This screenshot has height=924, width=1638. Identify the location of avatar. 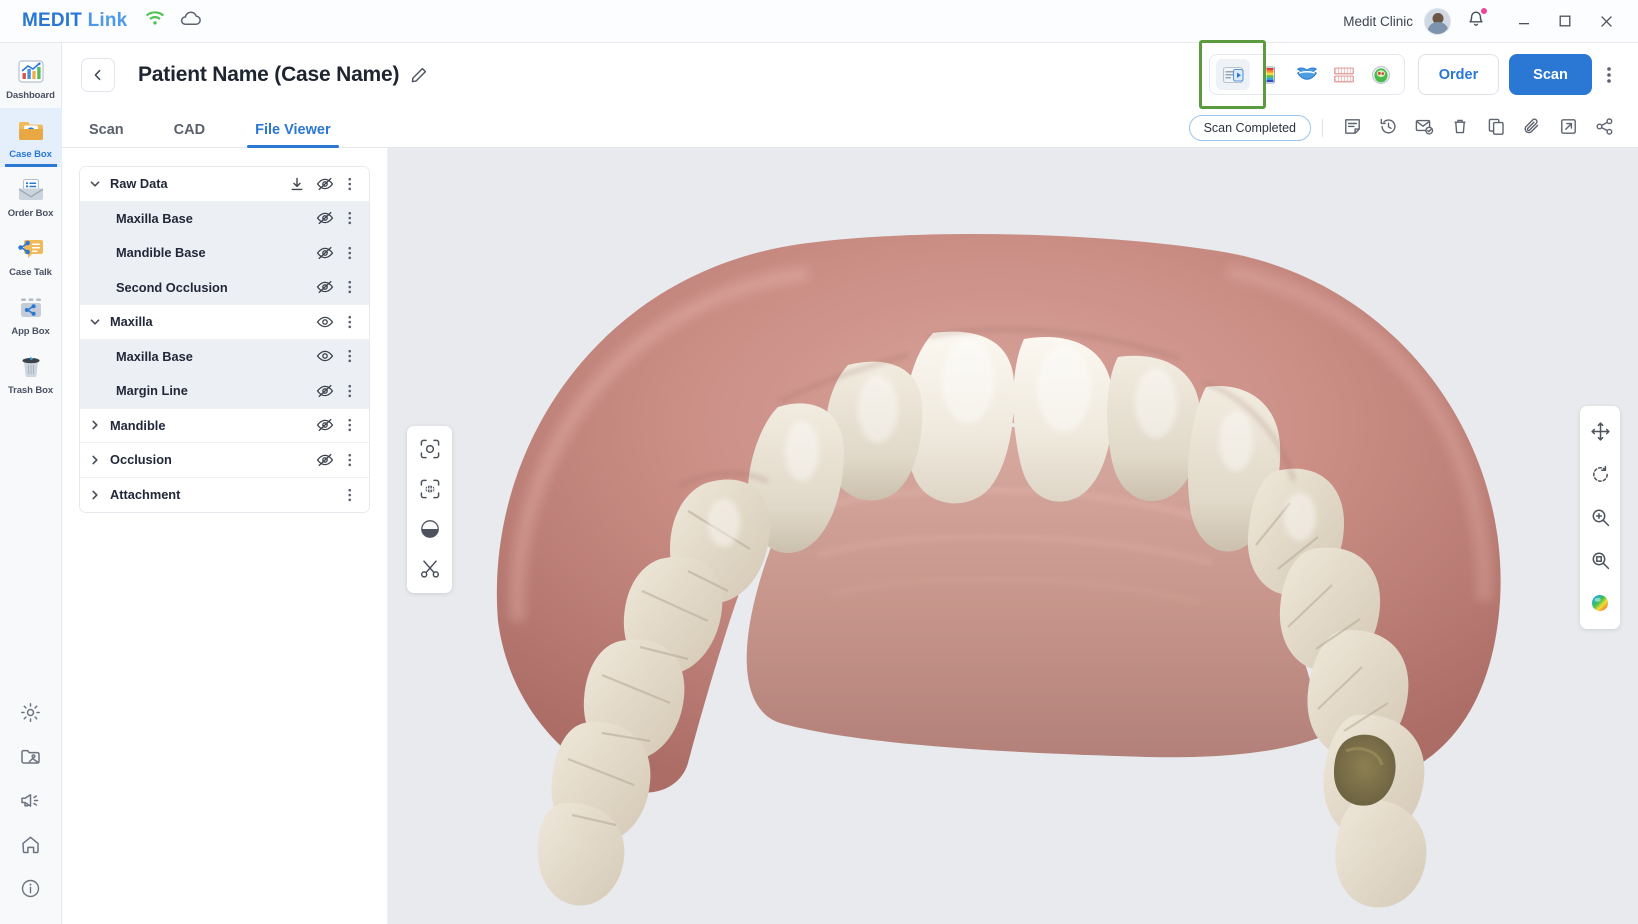
(1437, 21).